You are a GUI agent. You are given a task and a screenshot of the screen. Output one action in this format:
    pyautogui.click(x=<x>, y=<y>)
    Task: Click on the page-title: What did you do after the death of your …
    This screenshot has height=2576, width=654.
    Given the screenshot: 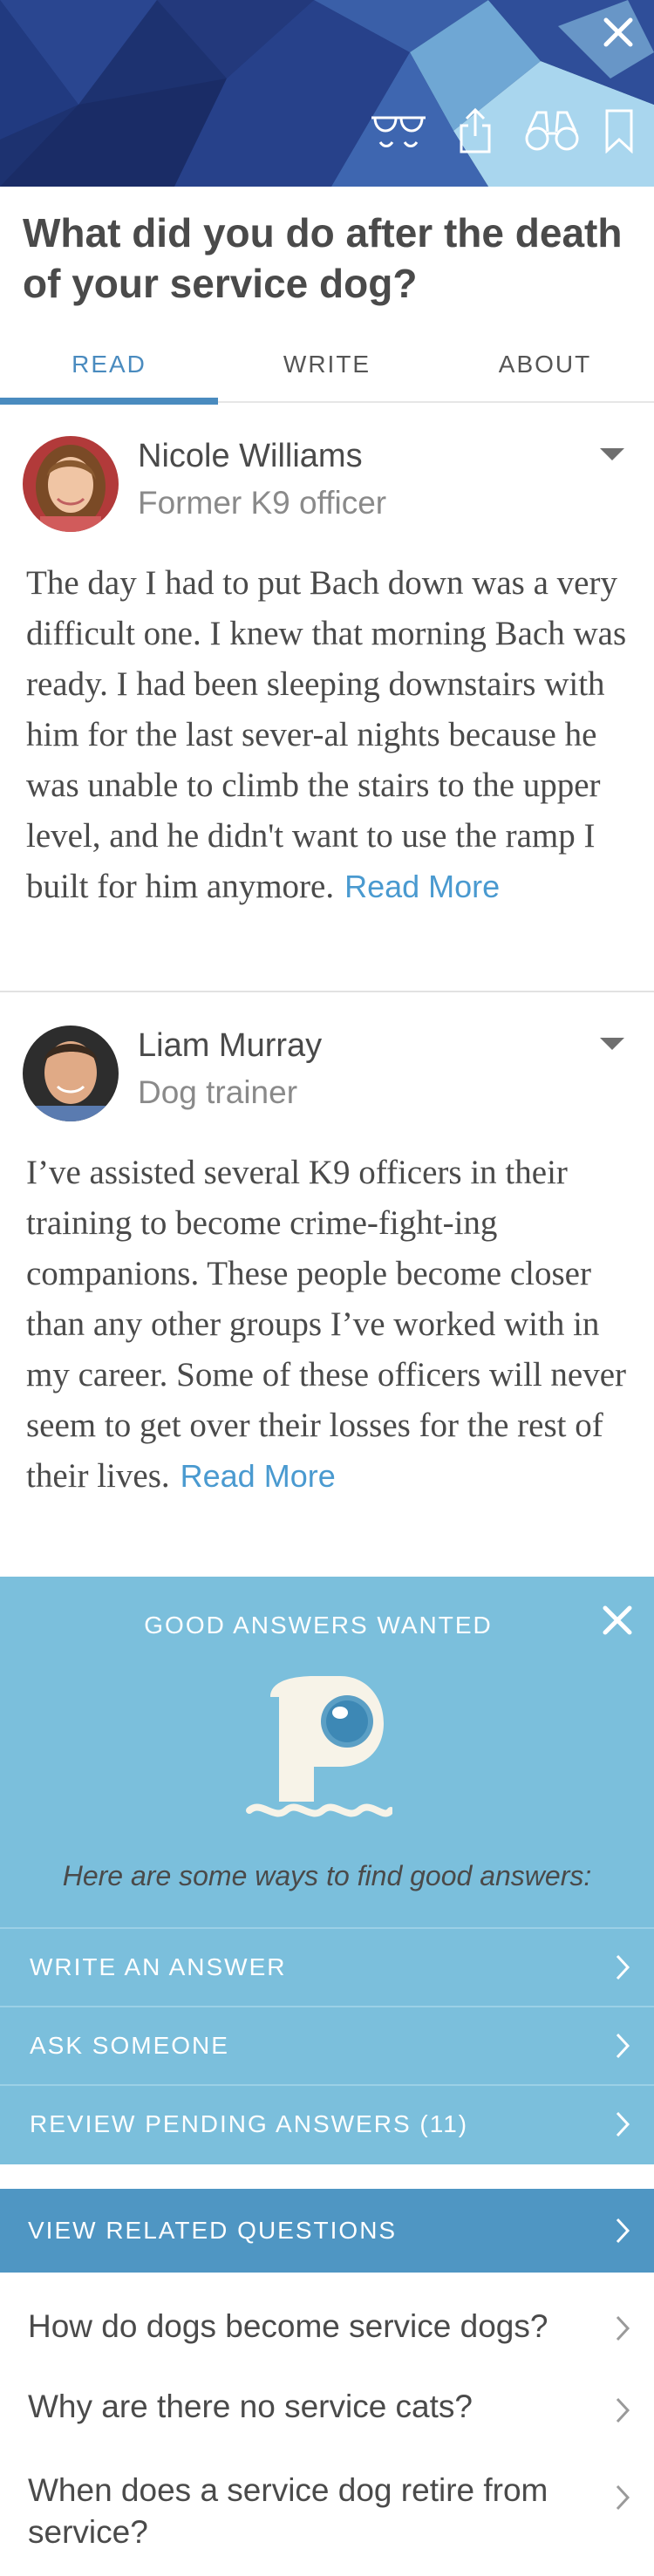 What is the action you would take?
    pyautogui.click(x=323, y=258)
    